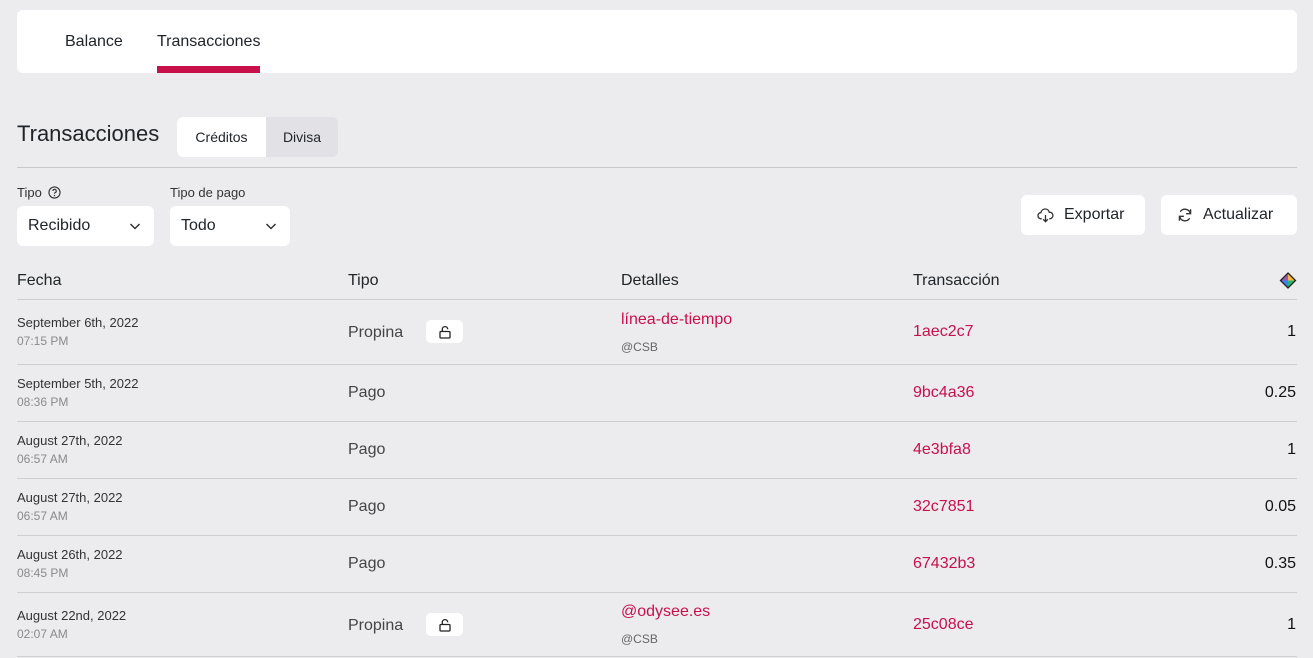  Describe the element at coordinates (230, 226) in the screenshot. I see `payment-type-select: Todo` at that location.